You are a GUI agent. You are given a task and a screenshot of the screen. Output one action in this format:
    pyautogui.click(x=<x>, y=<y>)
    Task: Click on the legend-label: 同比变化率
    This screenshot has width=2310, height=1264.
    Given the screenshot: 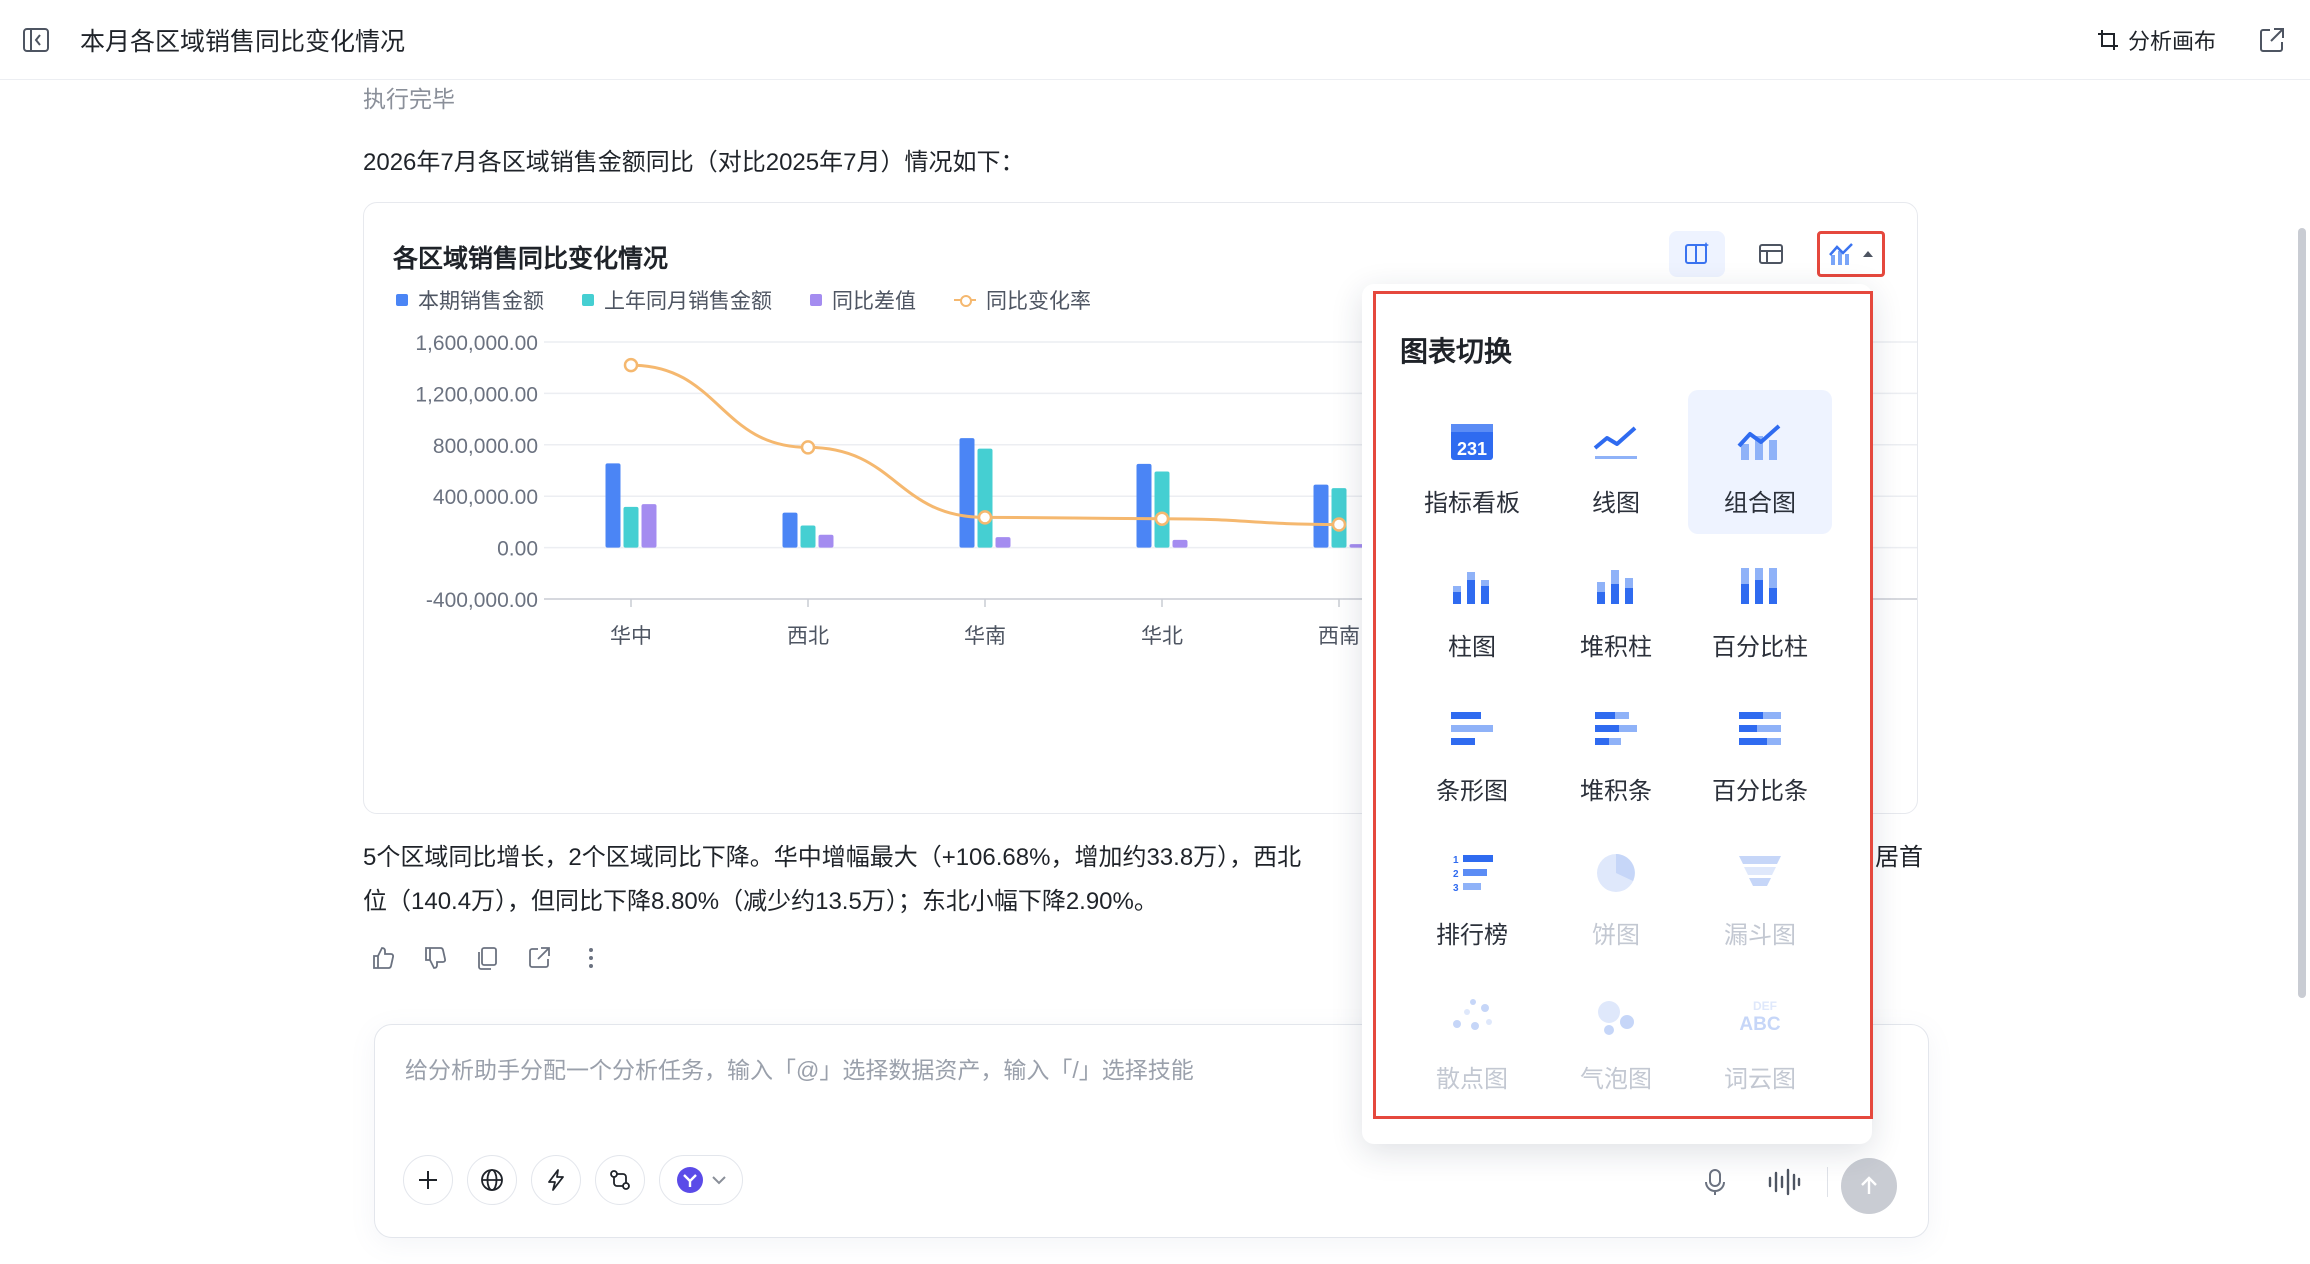 What is the action you would take?
    pyautogui.click(x=1038, y=301)
    